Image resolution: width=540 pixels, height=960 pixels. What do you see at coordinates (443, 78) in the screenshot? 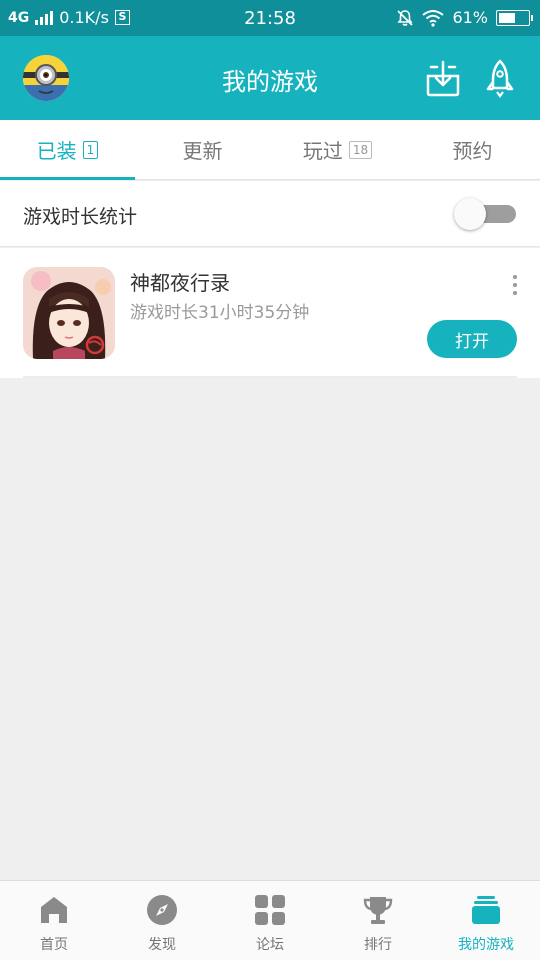
I see `download-manager-icon` at bounding box center [443, 78].